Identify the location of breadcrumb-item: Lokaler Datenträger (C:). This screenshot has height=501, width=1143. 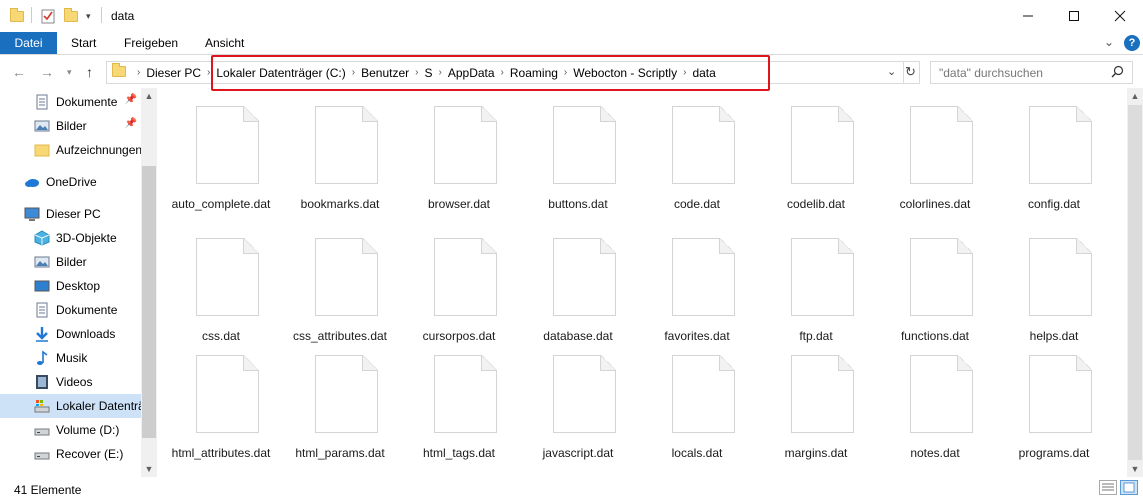
(280, 73).